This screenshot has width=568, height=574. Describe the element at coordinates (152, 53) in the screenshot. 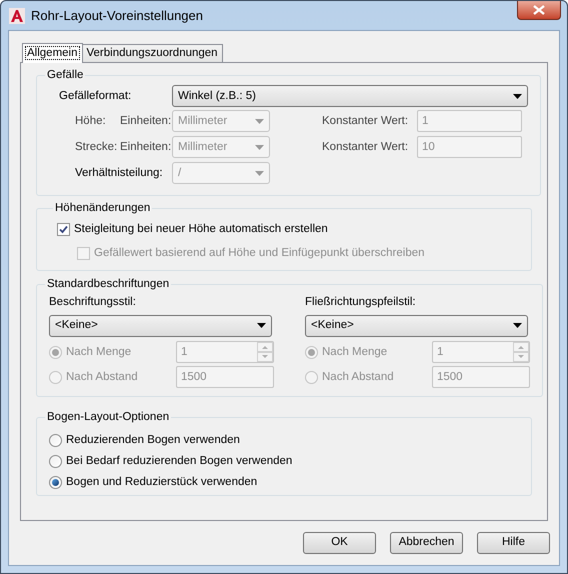

I see `tab: Verbindungszuordnungen` at that location.